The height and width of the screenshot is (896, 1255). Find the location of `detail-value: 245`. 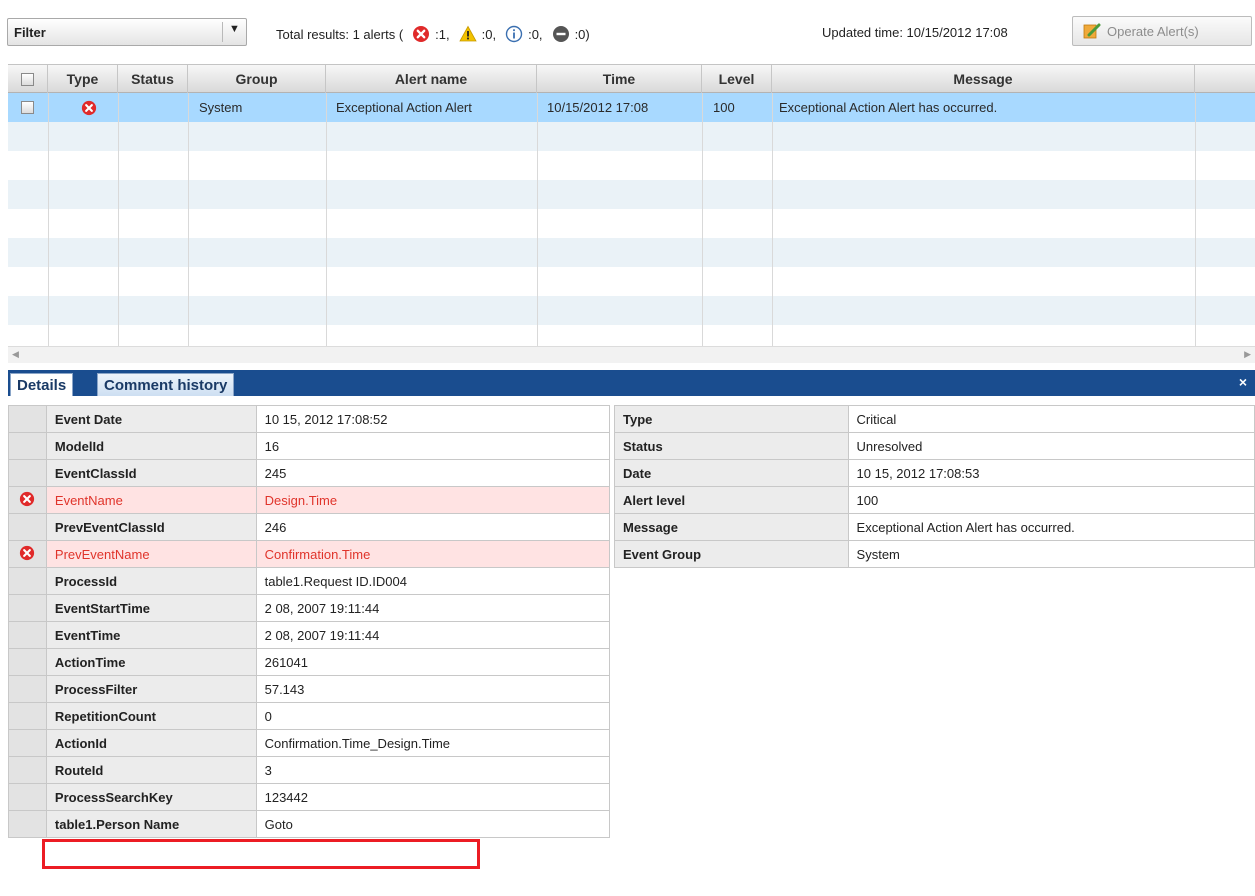

detail-value: 245 is located at coordinates (433, 473).